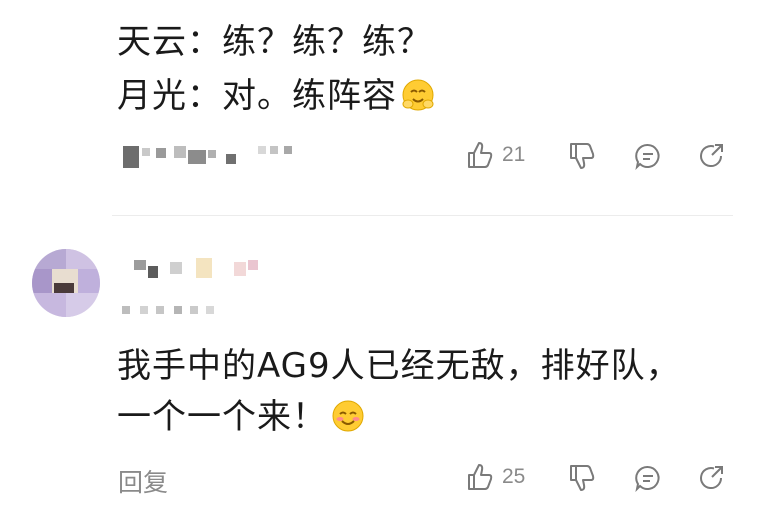  I want to click on divider, so click(422, 215).